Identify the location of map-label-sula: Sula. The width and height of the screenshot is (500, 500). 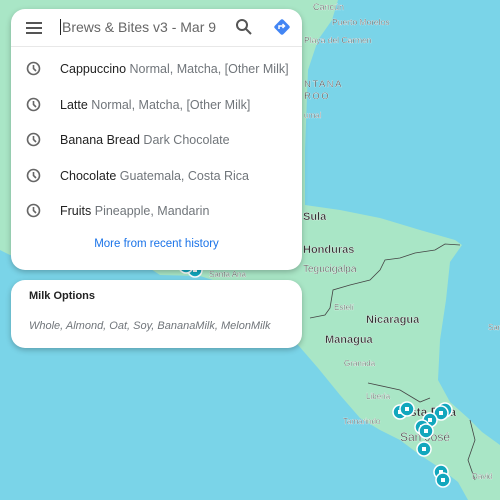
(315, 217).